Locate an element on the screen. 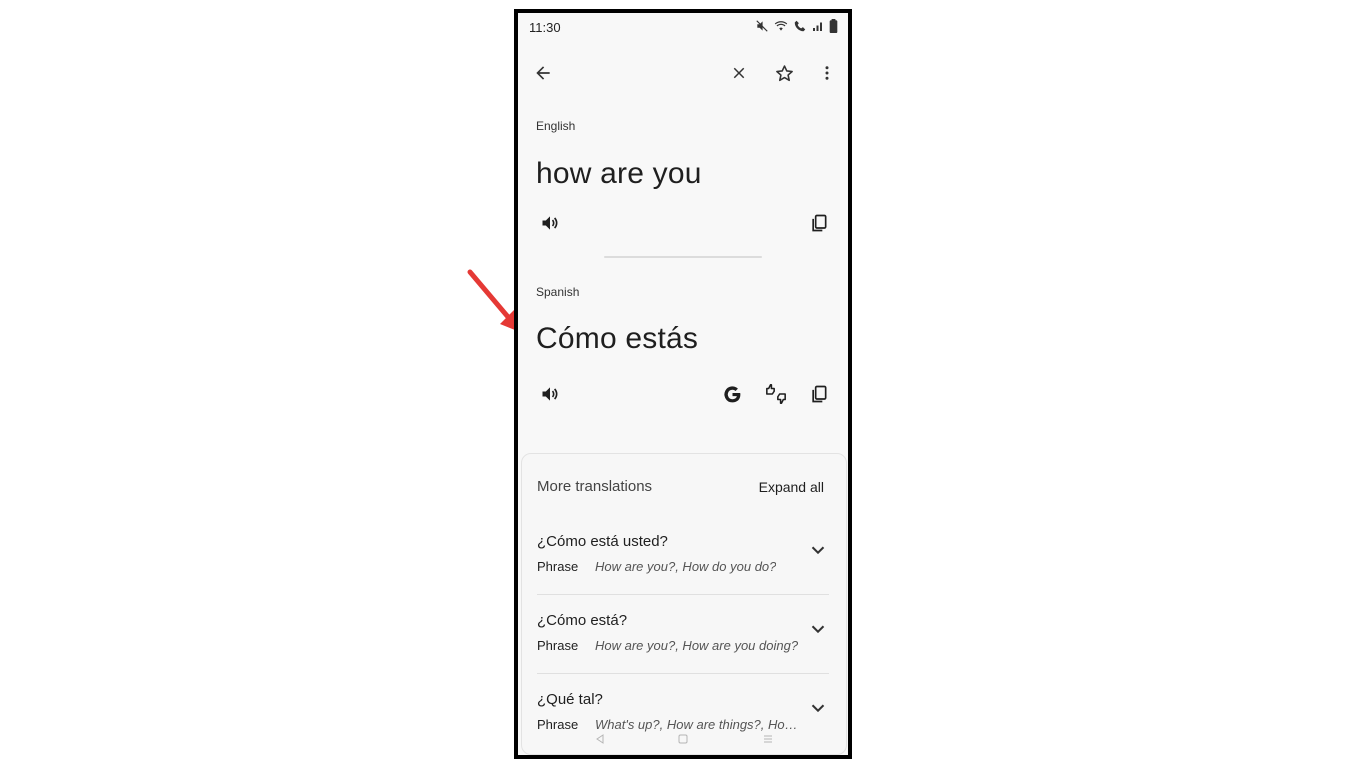  source-text: how are you is located at coordinates (619, 174).